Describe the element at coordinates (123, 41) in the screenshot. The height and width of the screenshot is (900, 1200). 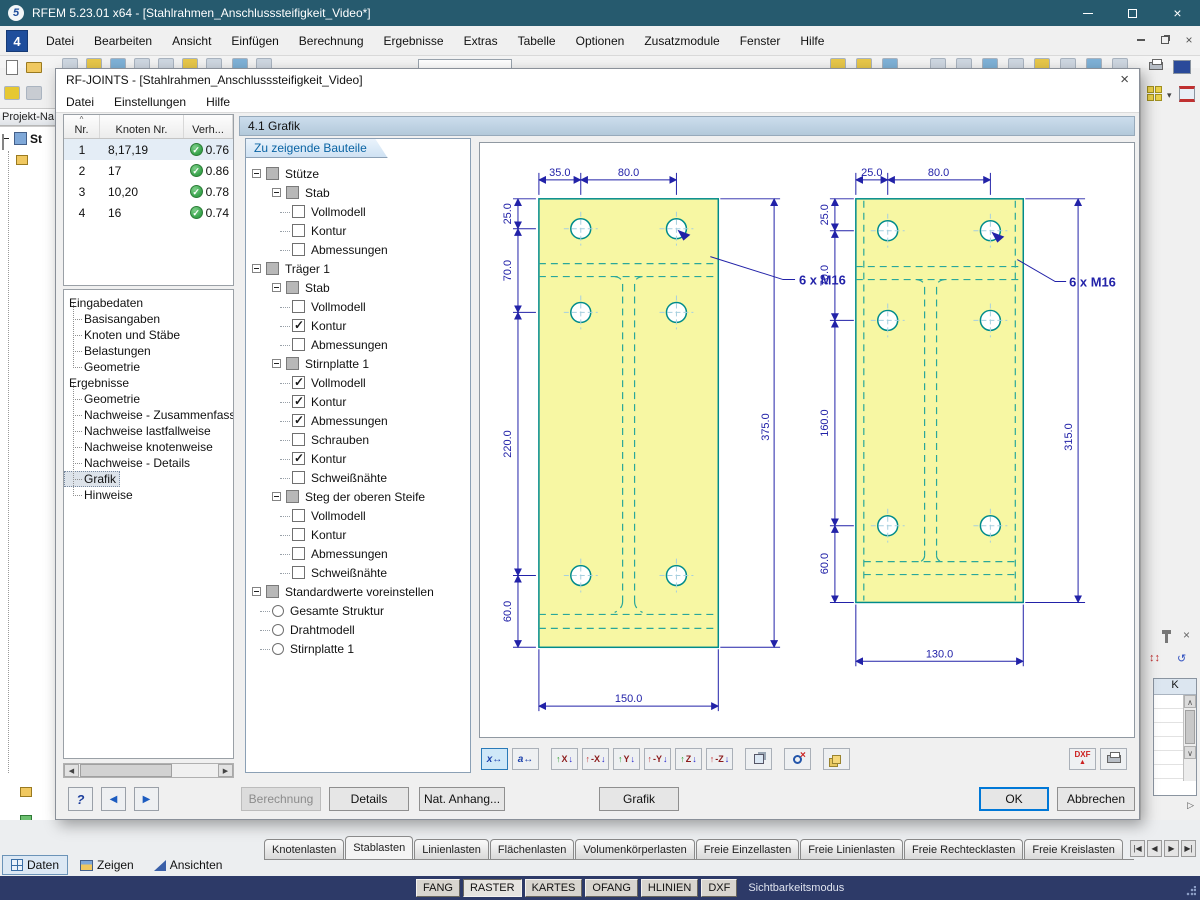
I see `menu-bearbeiten: Bearbeiten` at that location.